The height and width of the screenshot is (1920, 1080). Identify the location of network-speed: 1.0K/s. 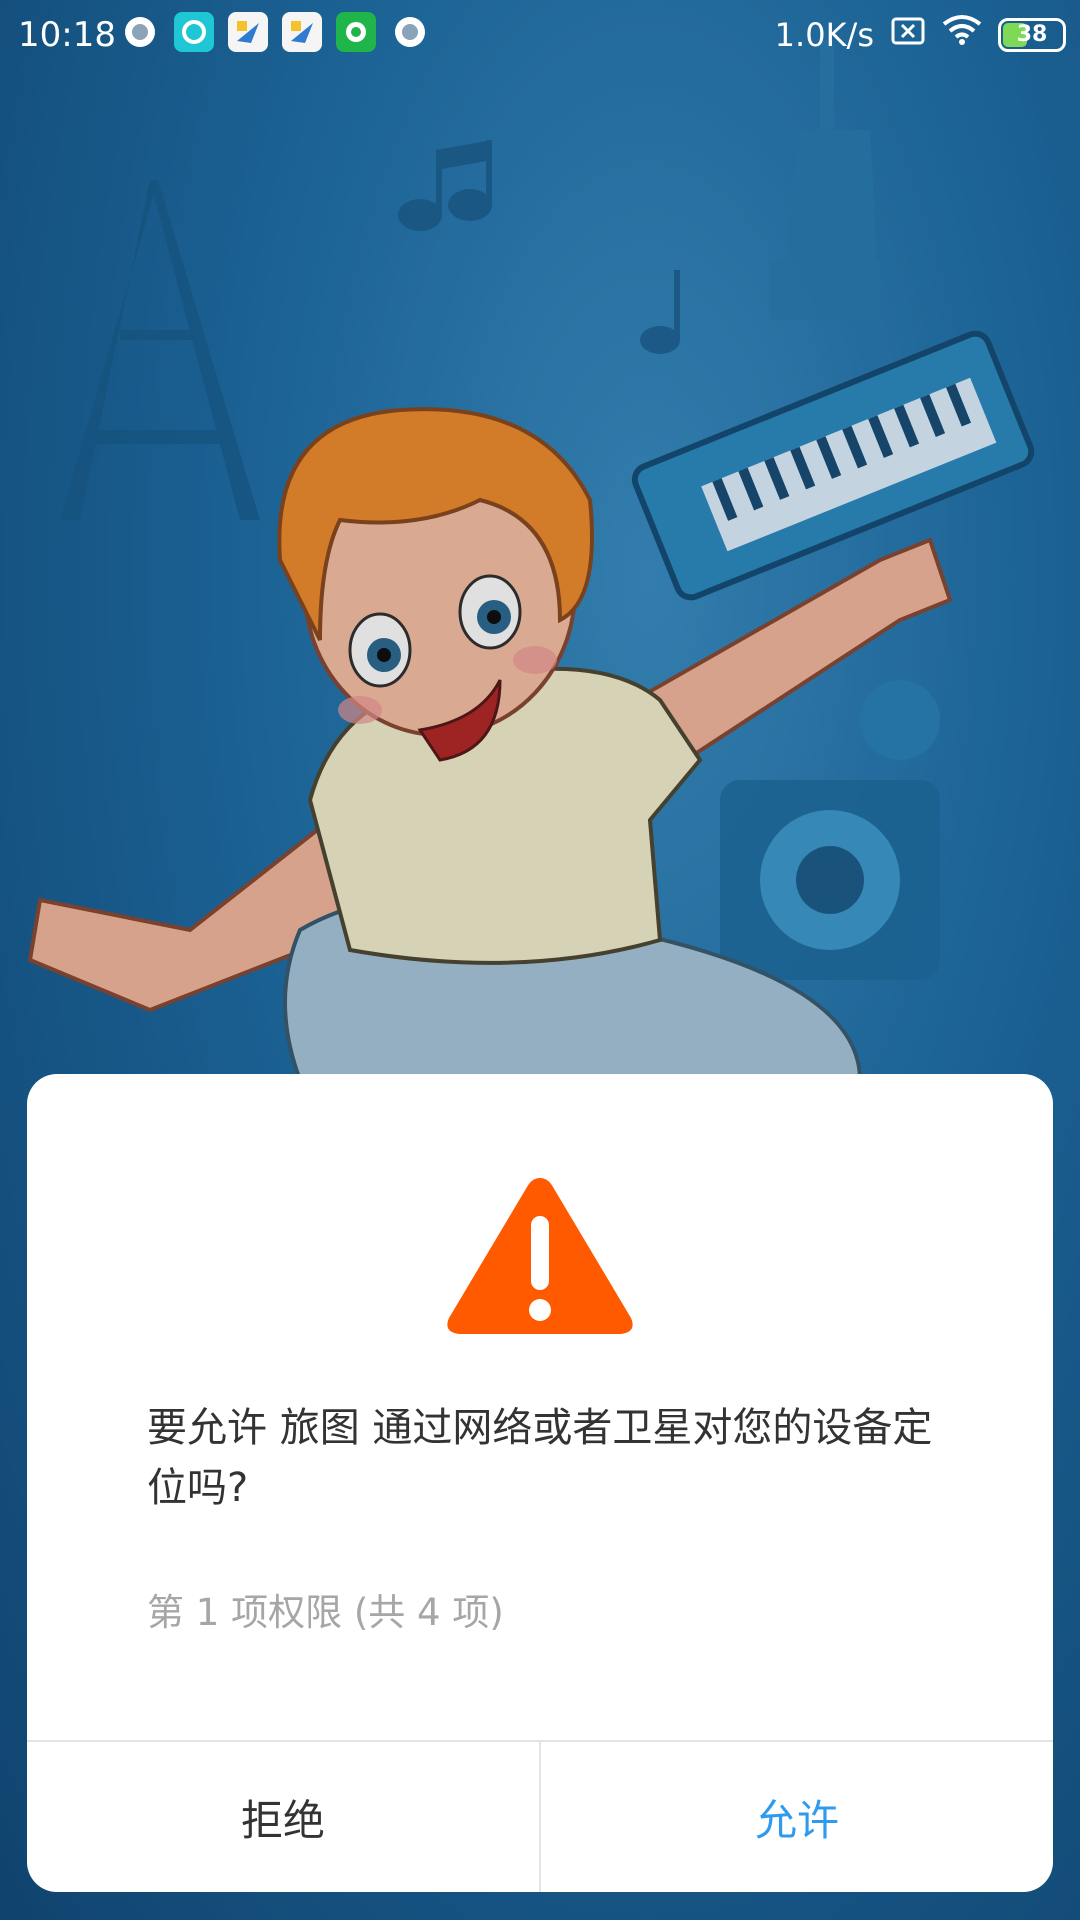
(824, 34).